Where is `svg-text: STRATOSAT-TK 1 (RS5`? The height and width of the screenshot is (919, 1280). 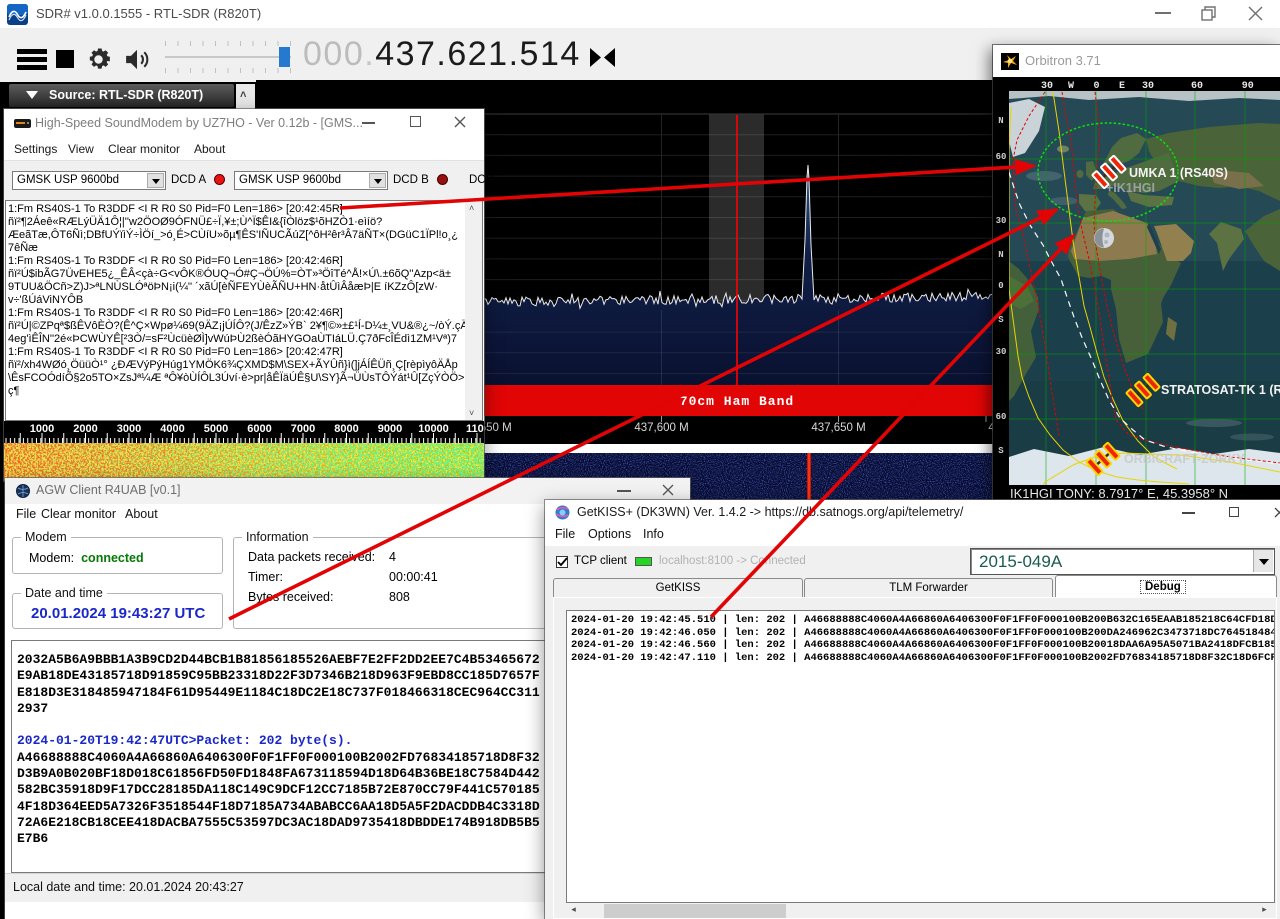
svg-text: STRATOSAT-TK 1 (RS5 is located at coordinates (1220, 390).